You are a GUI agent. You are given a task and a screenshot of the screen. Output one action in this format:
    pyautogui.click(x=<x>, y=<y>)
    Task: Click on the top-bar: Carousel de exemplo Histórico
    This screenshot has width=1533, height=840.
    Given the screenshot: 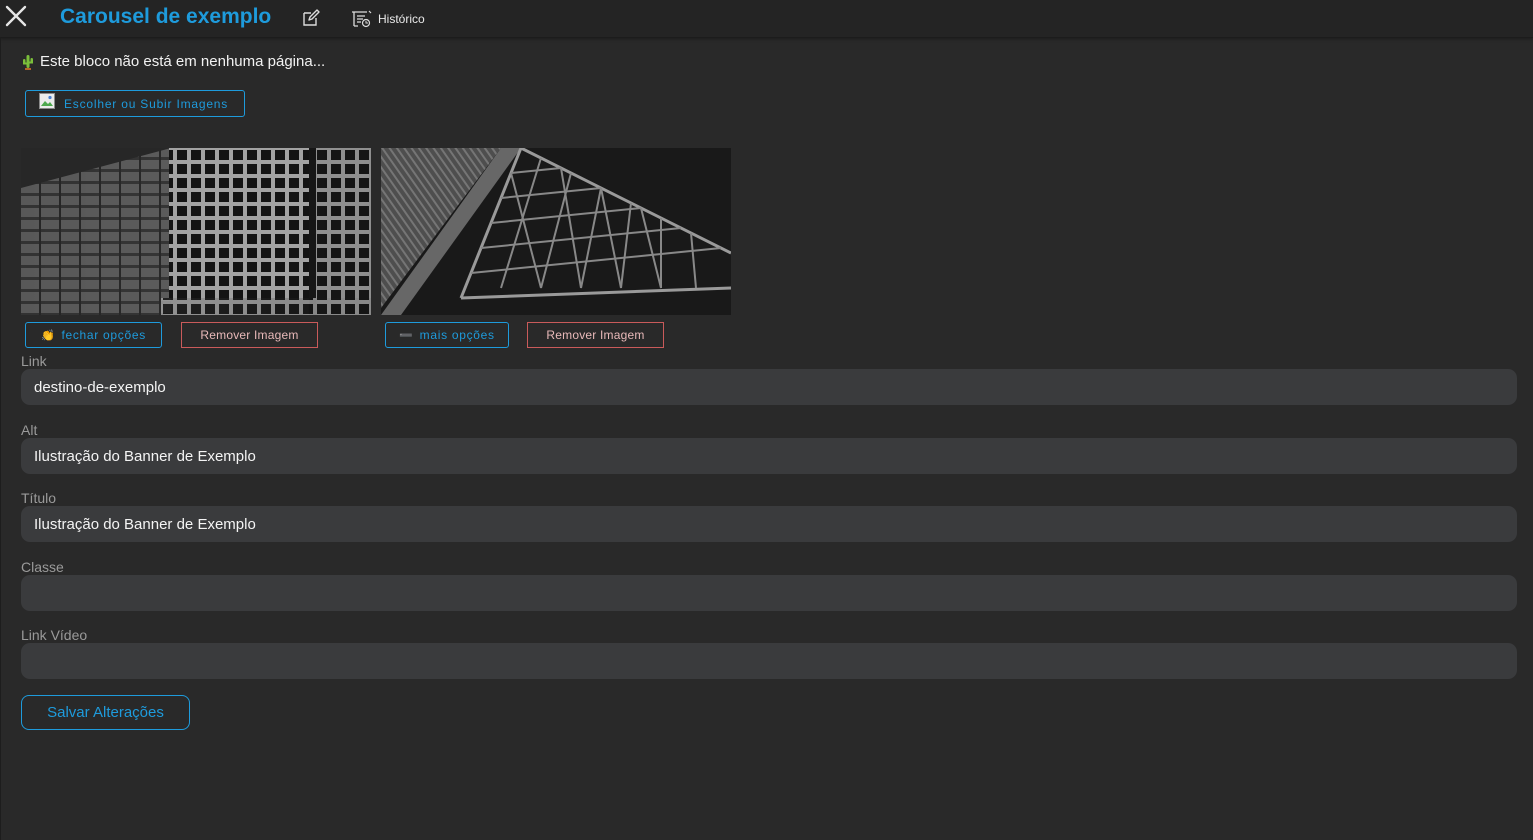 What is the action you would take?
    pyautogui.click(x=766, y=19)
    